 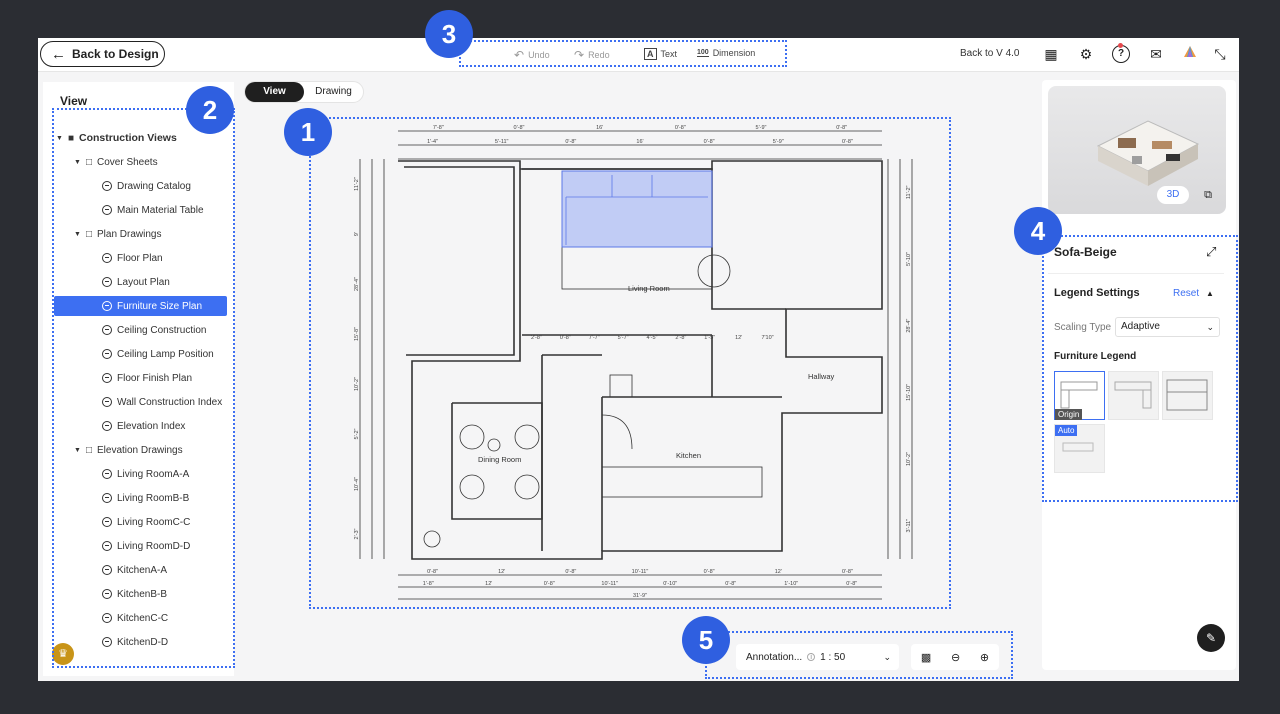 I want to click on view-drawing-toggle: View Drawing, so click(x=304, y=92).